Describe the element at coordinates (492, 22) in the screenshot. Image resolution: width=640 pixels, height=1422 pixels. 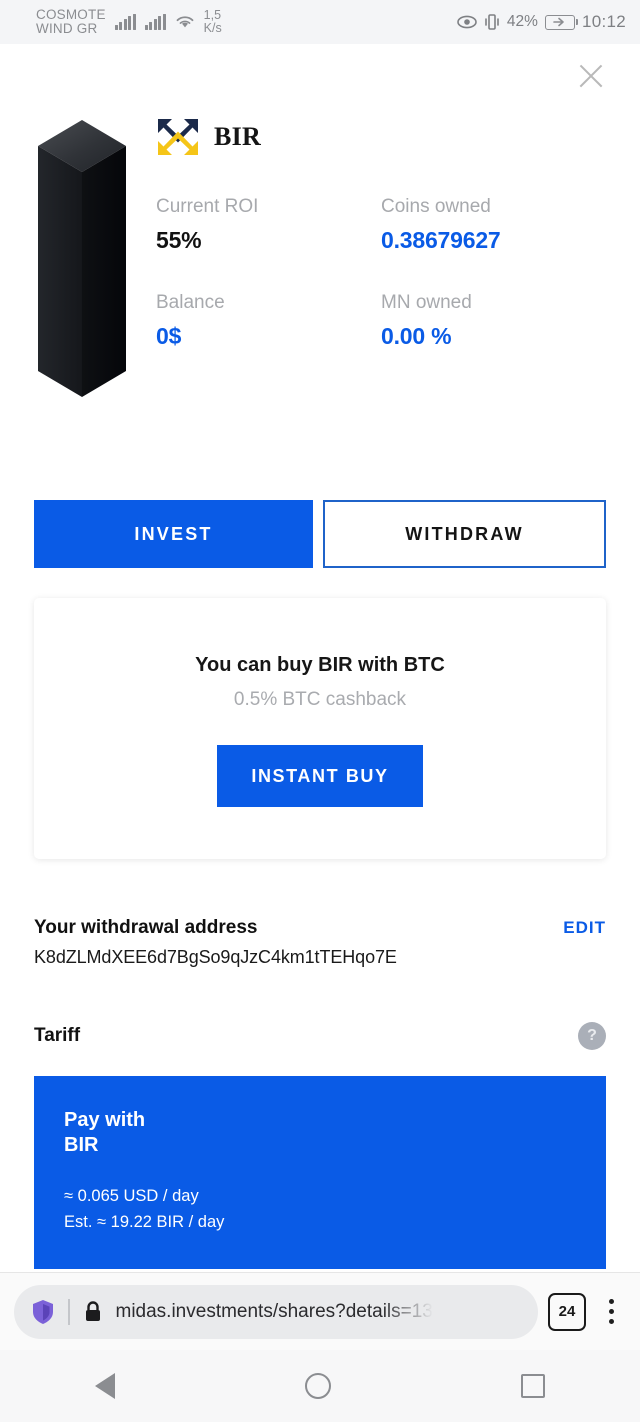
I see `vibrate-icon` at that location.